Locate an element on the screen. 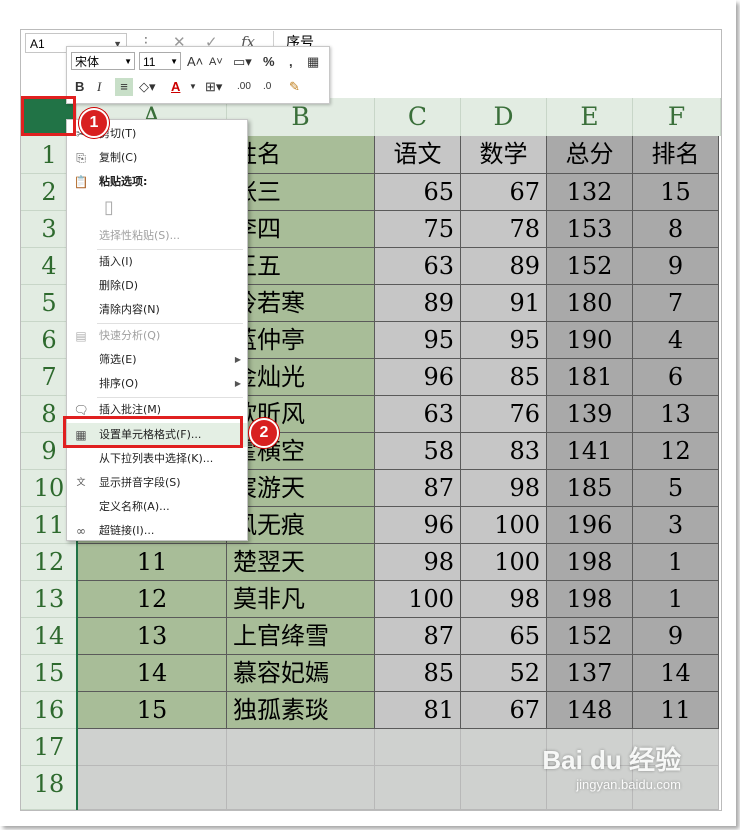 Image resolution: width=740 pixels, height=830 pixels. cell-f3: 8 is located at coordinates (676, 229).